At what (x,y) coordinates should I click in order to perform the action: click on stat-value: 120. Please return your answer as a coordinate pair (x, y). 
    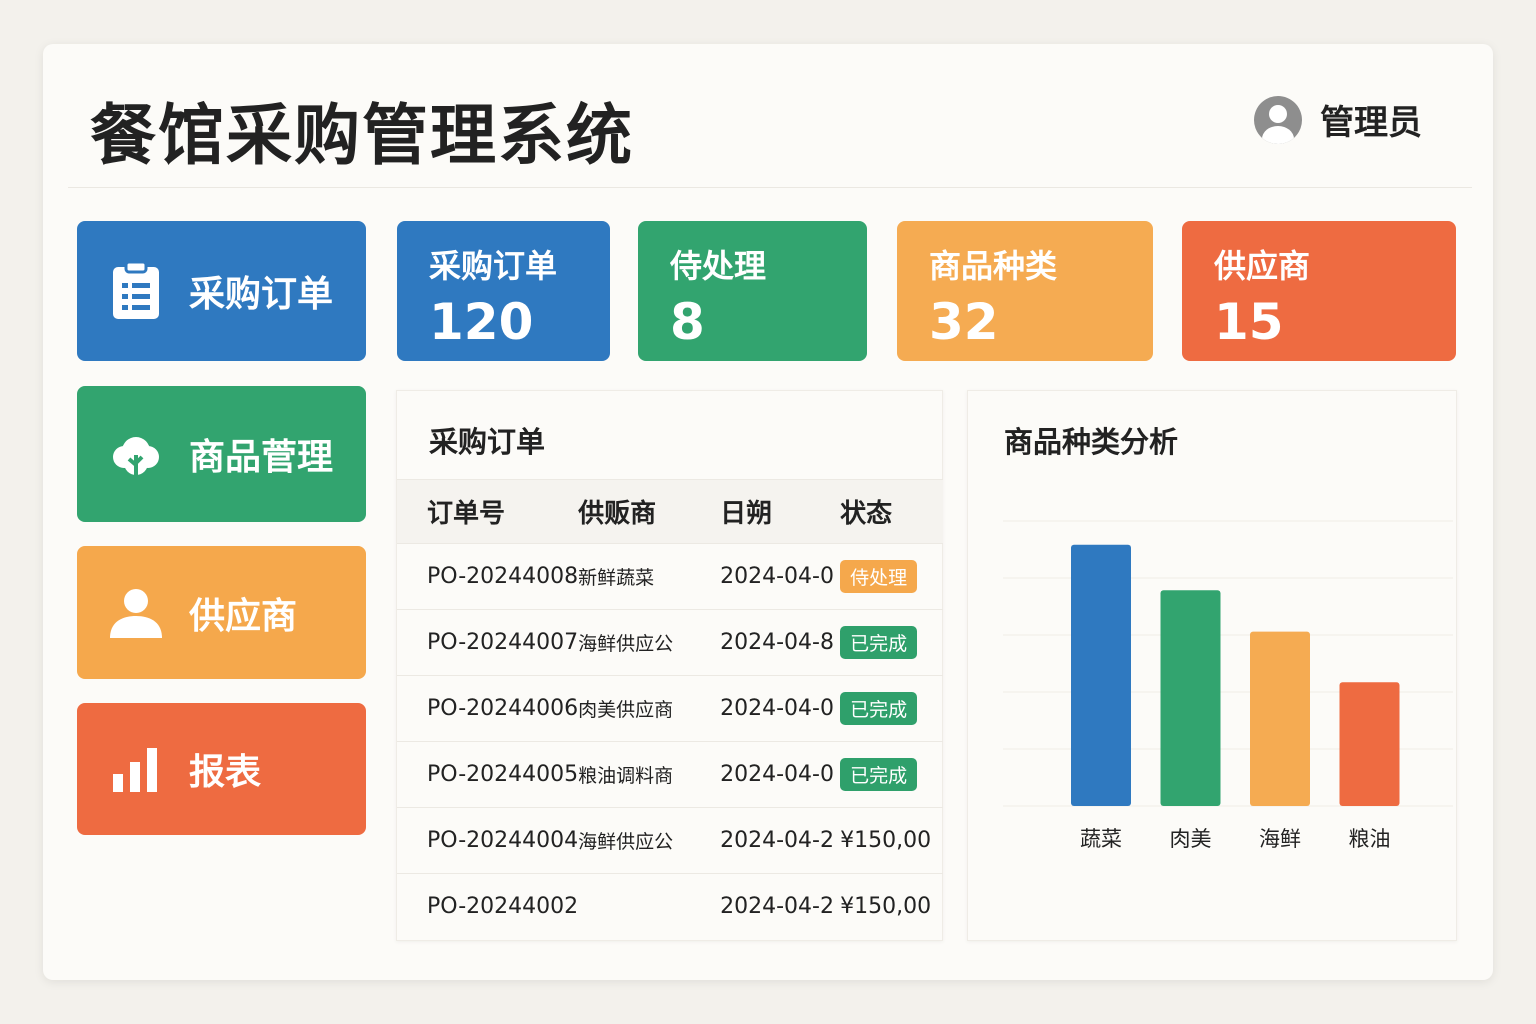
    Looking at the image, I should click on (481, 322).